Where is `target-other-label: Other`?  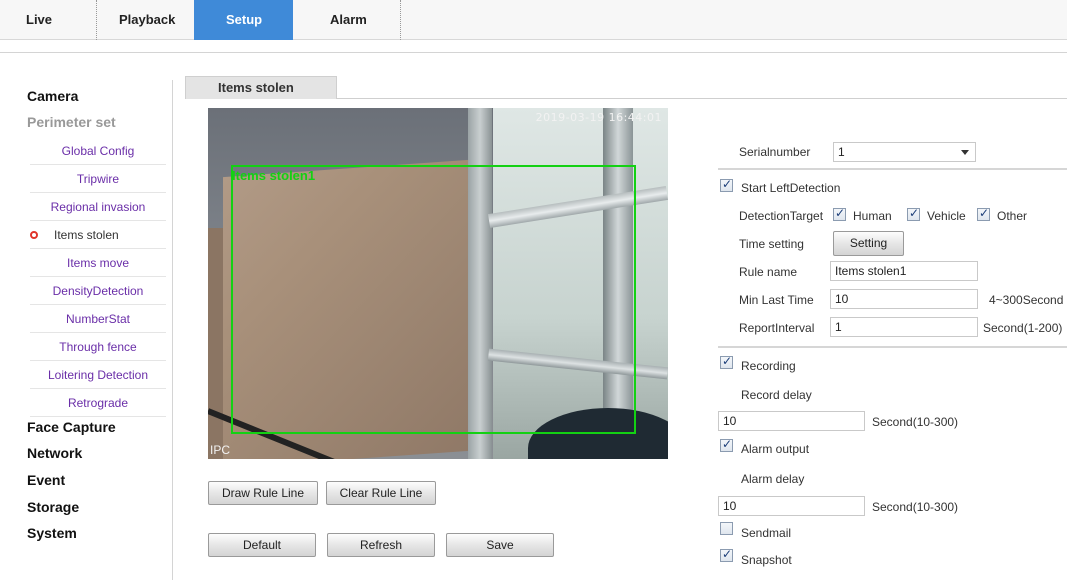
target-other-label: Other is located at coordinates (1012, 216).